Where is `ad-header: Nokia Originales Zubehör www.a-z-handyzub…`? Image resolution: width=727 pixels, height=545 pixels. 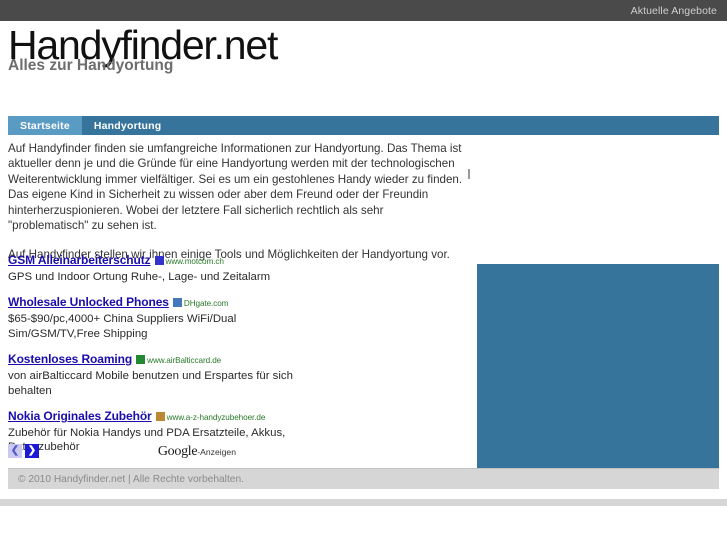 ad-header: Nokia Originales Zubehör www.a-z-handyzub… is located at coordinates (158, 417).